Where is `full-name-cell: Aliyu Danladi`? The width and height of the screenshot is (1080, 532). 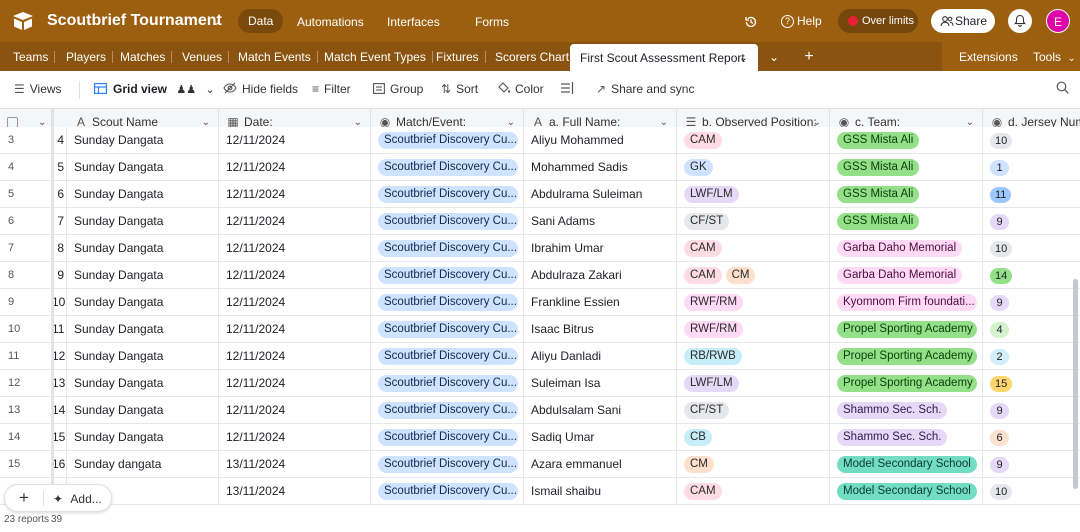
full-name-cell: Aliyu Danladi is located at coordinates (600, 356).